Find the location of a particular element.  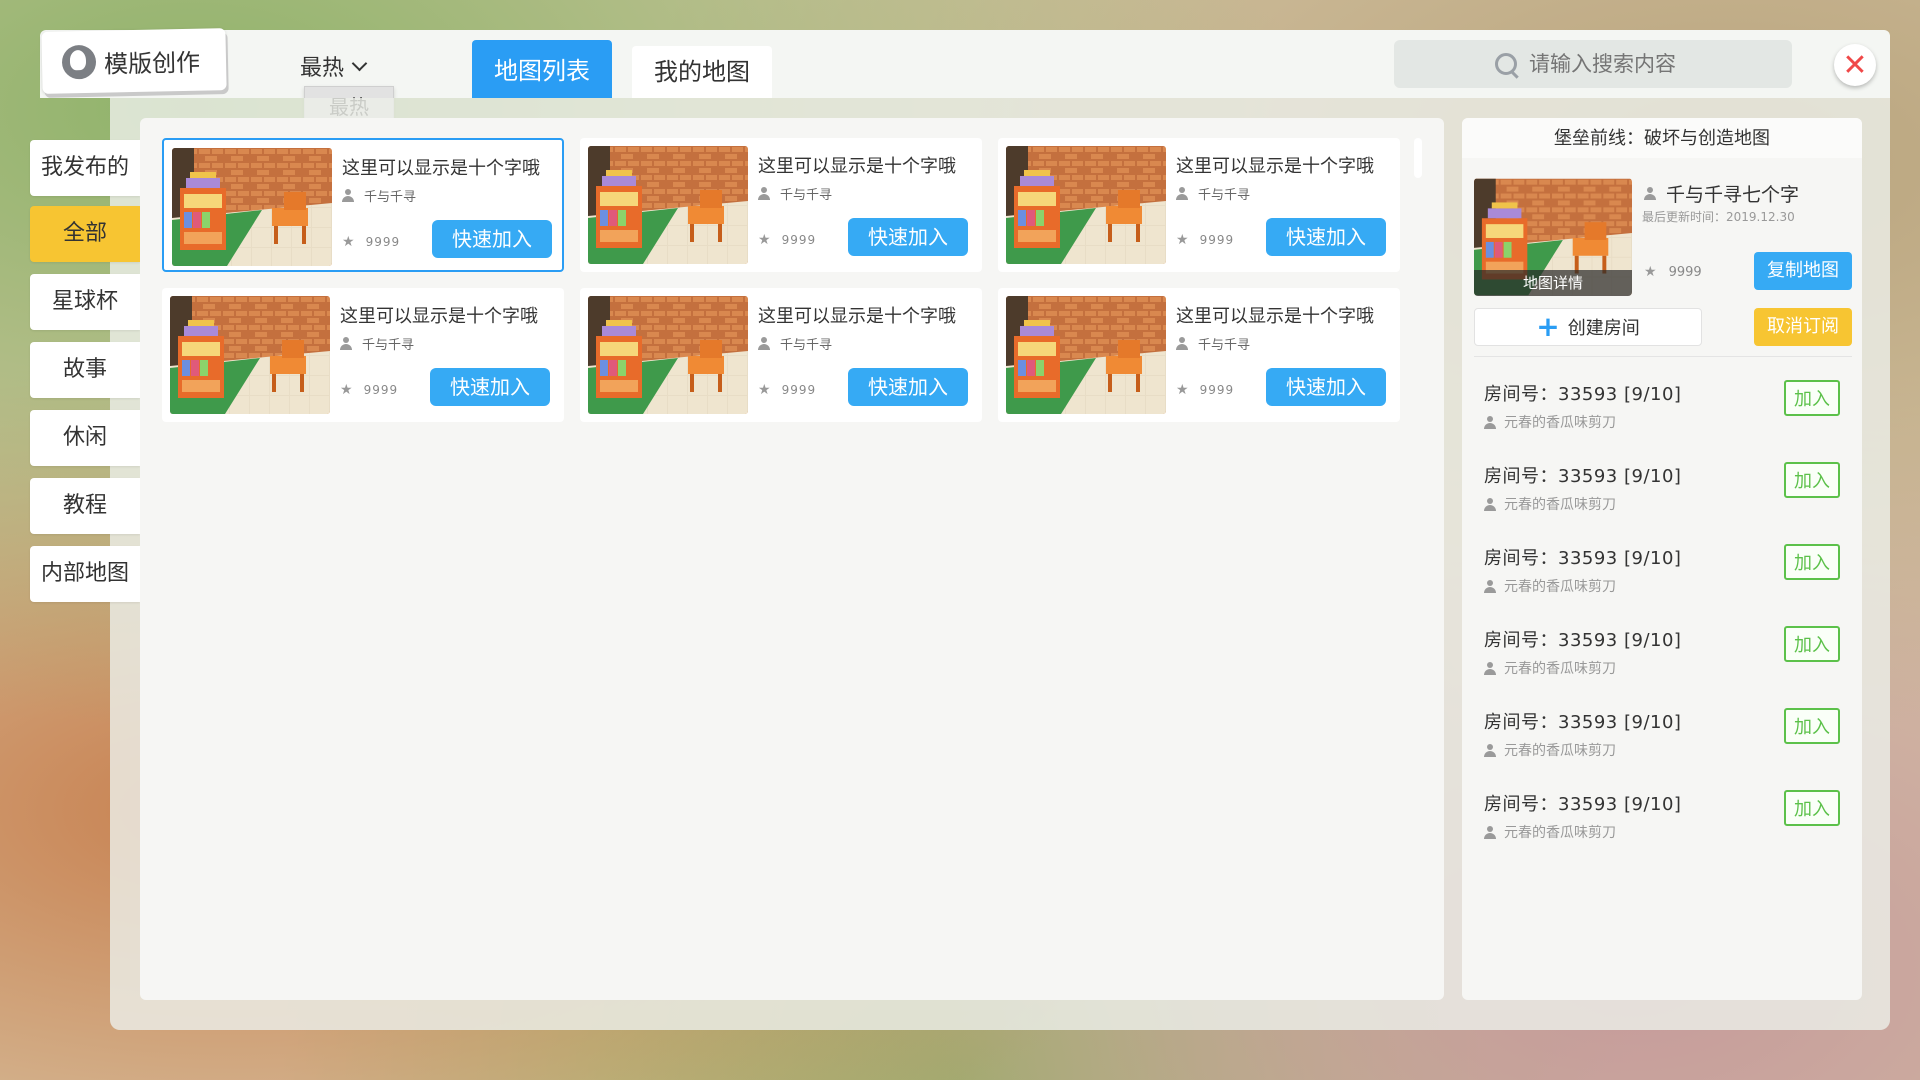

brand-badge: 模版创作 is located at coordinates (134, 61).